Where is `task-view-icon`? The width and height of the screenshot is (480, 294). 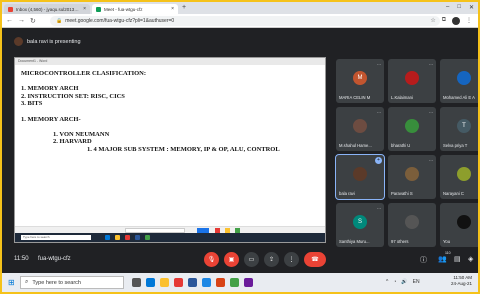
task-view-icon is located at coordinates (136, 282).